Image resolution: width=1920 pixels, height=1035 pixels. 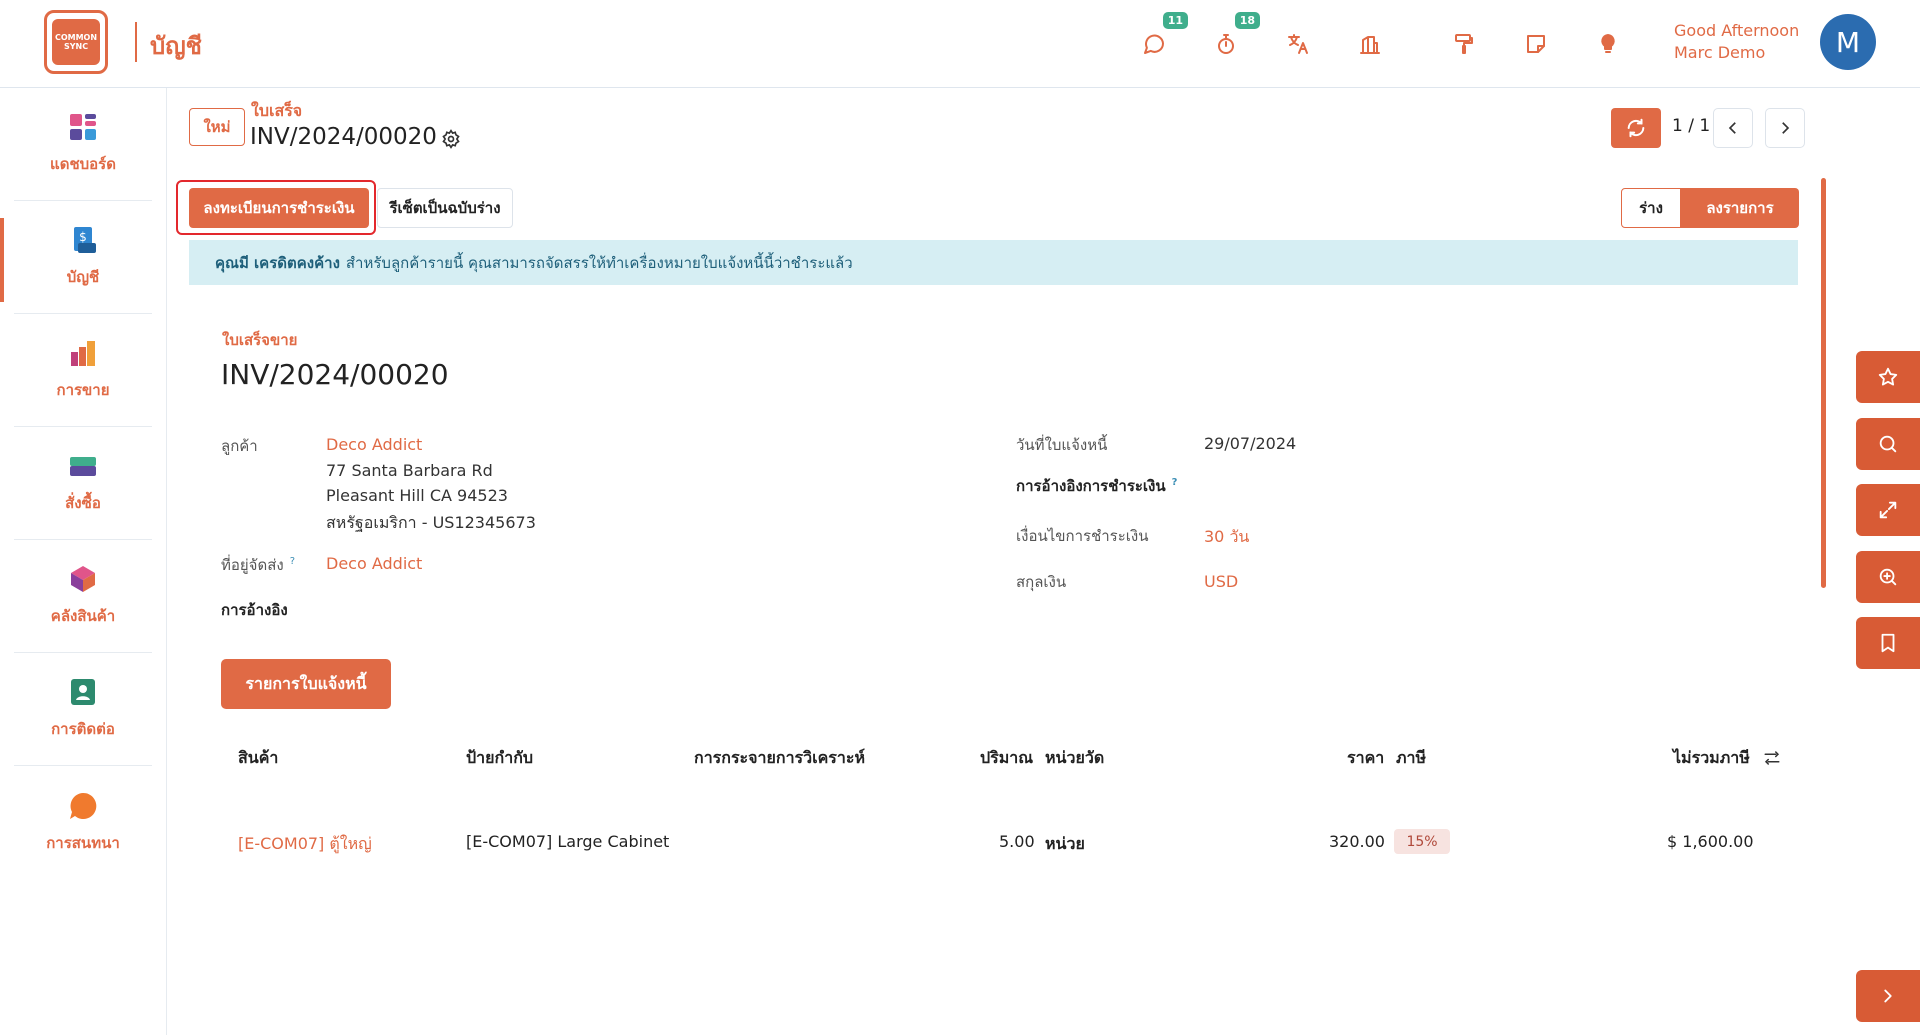 I want to click on collapse-panel-button, so click(x=1888, y=996).